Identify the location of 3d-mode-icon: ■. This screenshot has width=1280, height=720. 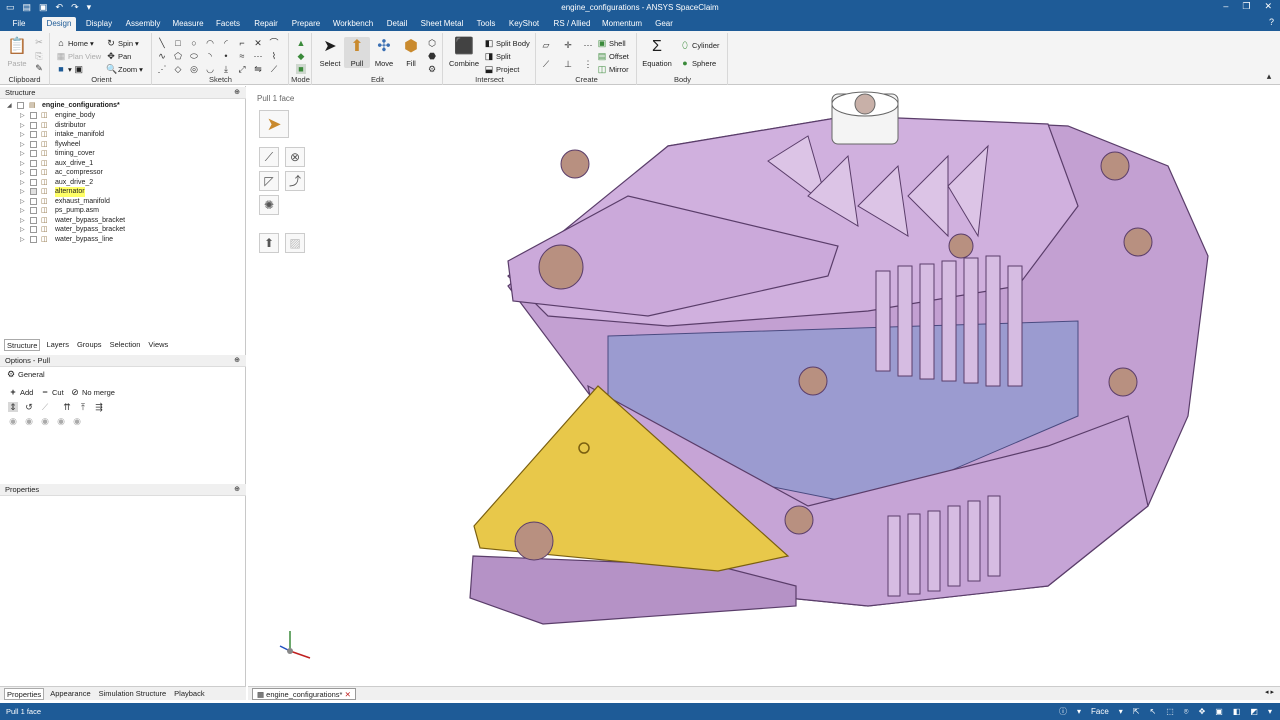
(301, 69).